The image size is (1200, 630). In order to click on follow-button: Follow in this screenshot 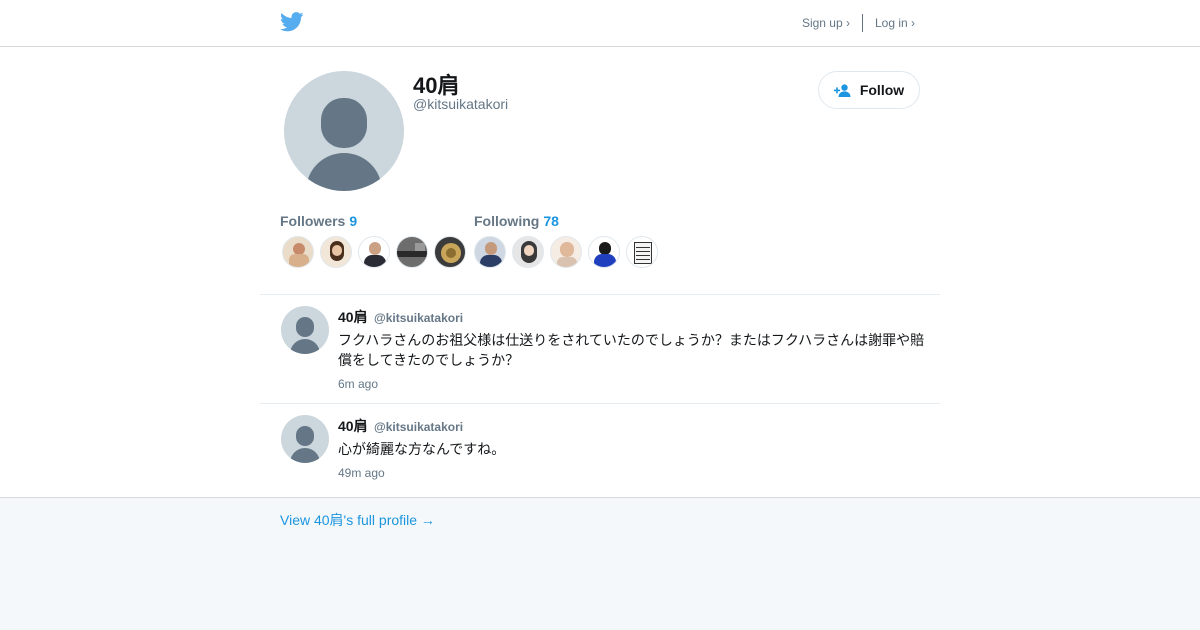, I will do `click(869, 90)`.